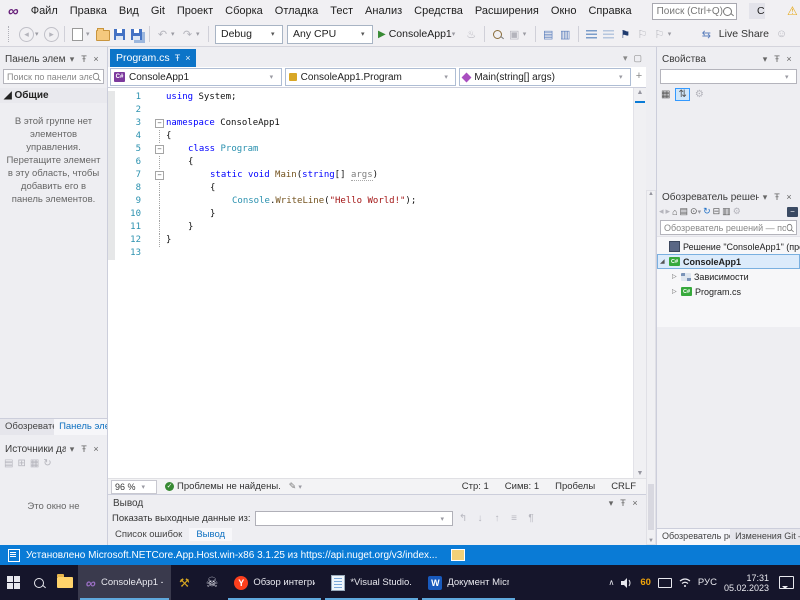 Image resolution: width=800 pixels, height=600 pixels. Describe the element at coordinates (527, 34) in the screenshot. I see `intellisense-dropdown-icon: ▾` at that location.